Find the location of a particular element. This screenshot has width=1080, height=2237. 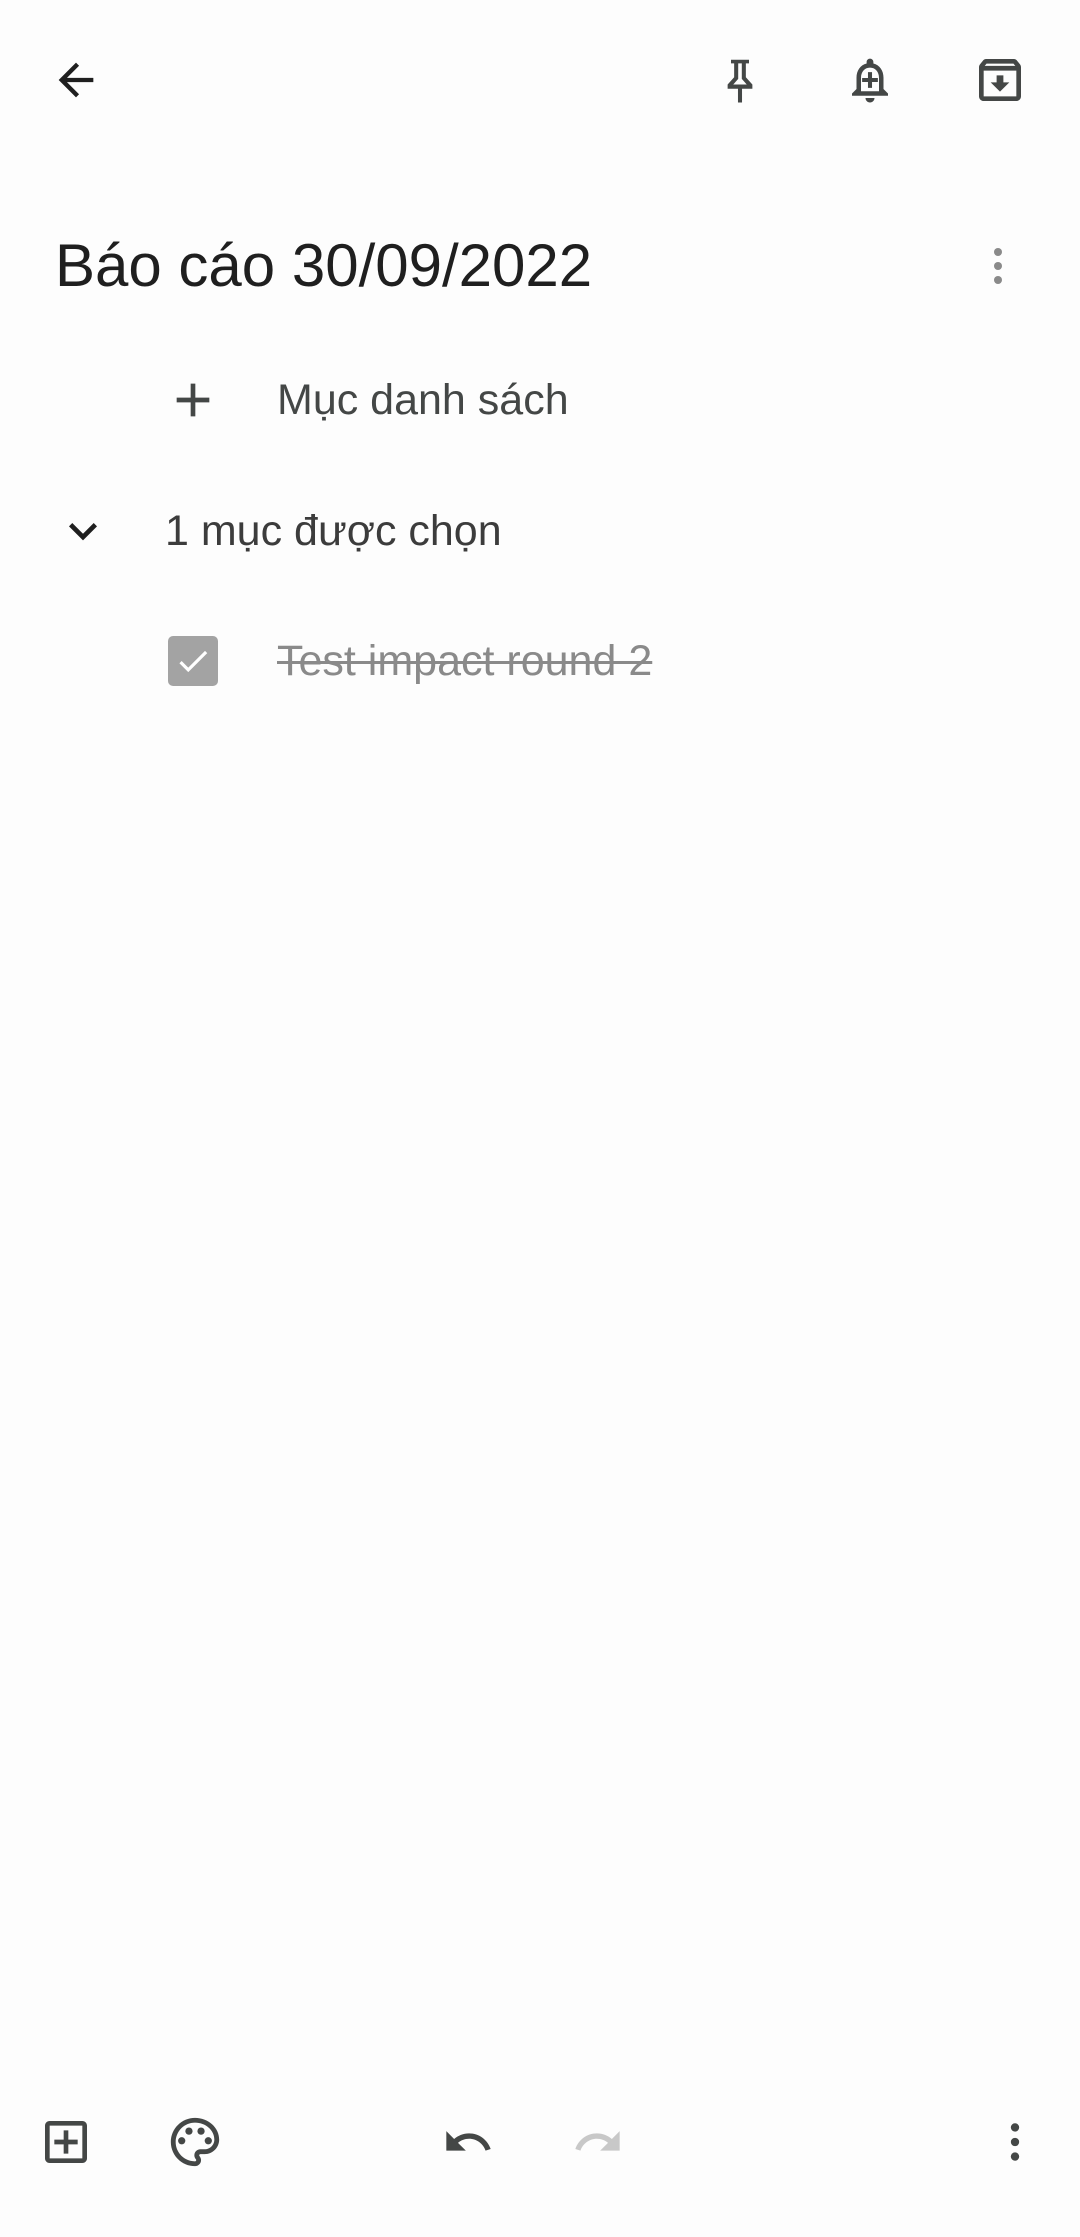

add-alert-icon is located at coordinates (870, 80).